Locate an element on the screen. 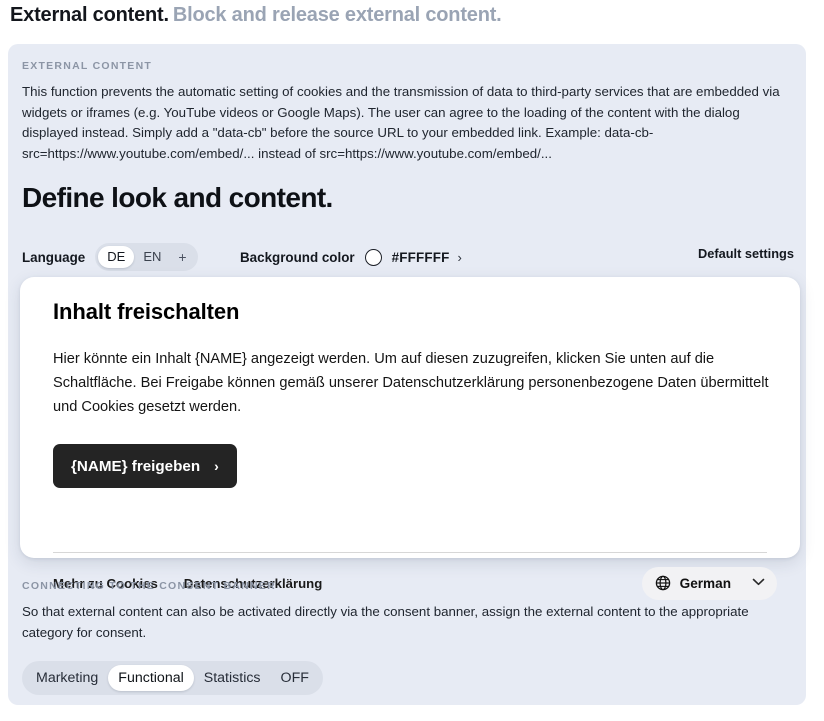 The image size is (824, 721). consent-category-segmented-control: Marketing Functional Statistics OFF is located at coordinates (172, 678).